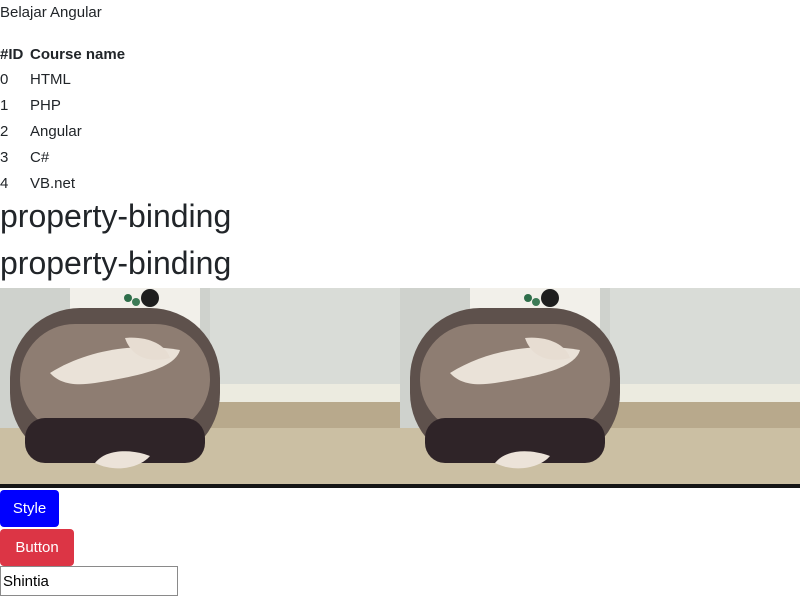 The width and height of the screenshot is (807, 601). I want to click on table-row: 0 HTML, so click(63, 79).